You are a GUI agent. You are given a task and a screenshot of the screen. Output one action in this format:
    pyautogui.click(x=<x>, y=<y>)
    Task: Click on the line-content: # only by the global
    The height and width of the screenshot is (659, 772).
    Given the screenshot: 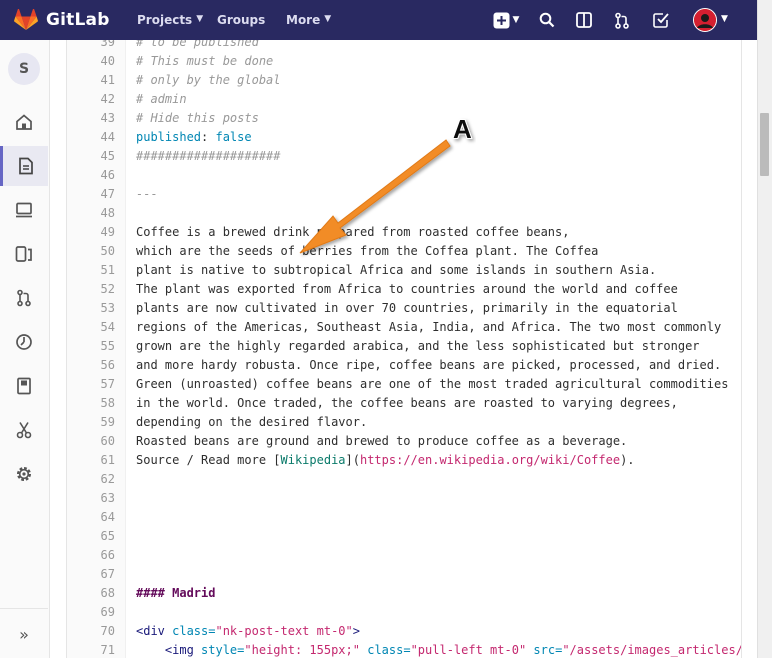 What is the action you would take?
    pyautogui.click(x=208, y=80)
    